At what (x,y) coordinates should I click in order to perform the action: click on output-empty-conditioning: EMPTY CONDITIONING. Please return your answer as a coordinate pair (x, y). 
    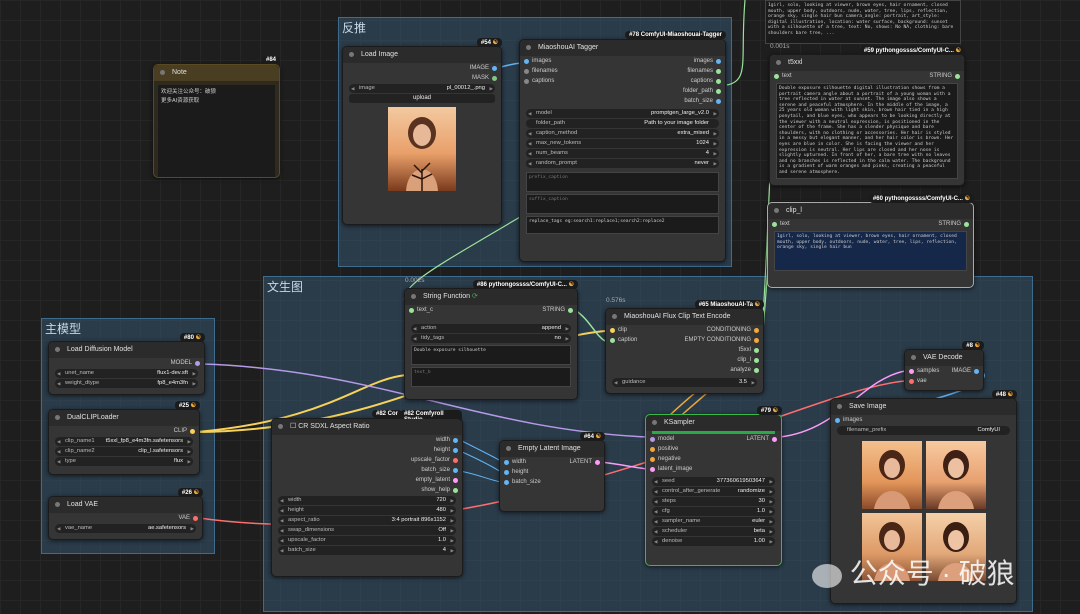
    Looking at the image, I should click on (713, 340).